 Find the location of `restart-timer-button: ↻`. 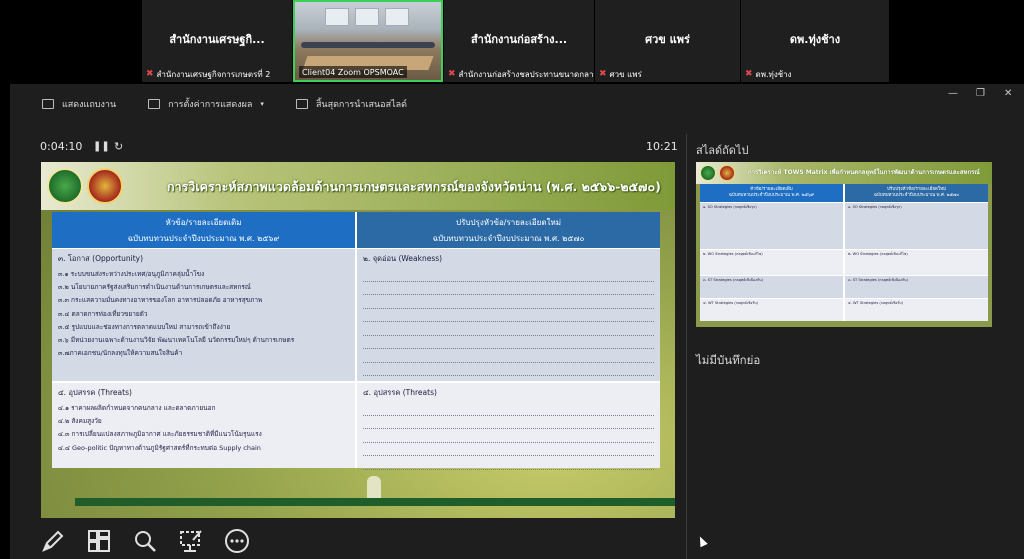

restart-timer-button: ↻ is located at coordinates (118, 146).